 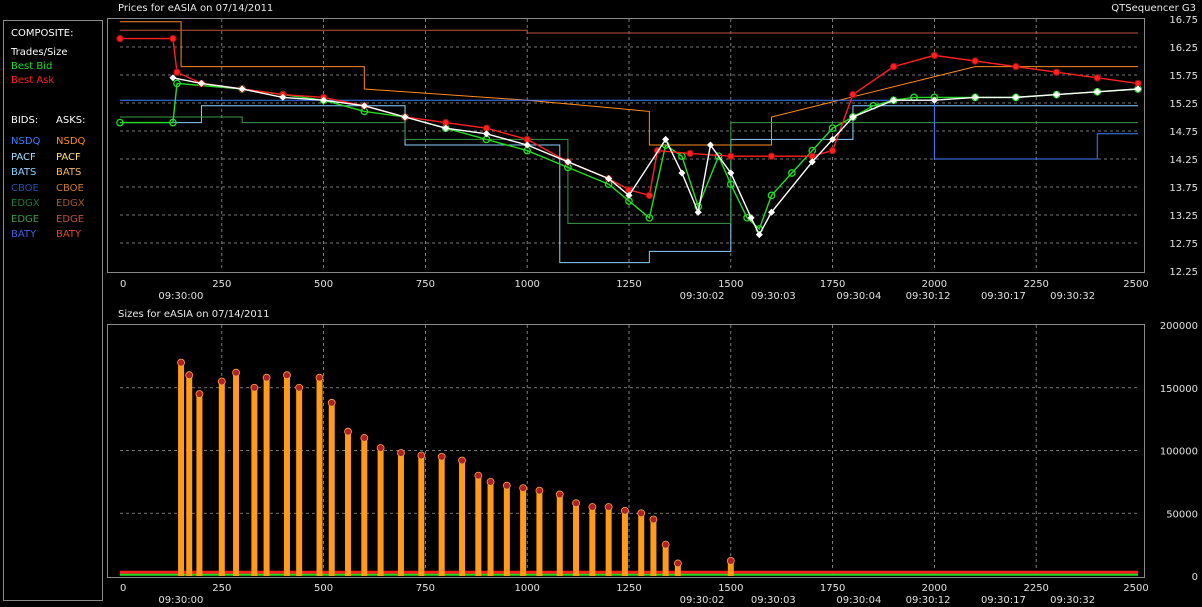 What do you see at coordinates (1183, 48) in the screenshot?
I see `y-tick-label: 16.25` at bounding box center [1183, 48].